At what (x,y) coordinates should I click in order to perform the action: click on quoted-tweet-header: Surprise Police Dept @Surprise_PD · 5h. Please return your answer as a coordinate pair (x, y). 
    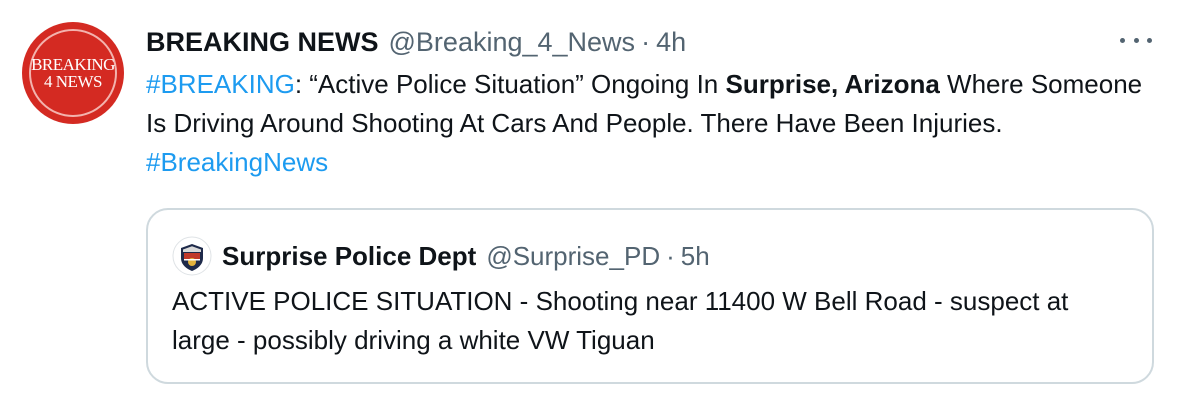
    Looking at the image, I should click on (441, 256).